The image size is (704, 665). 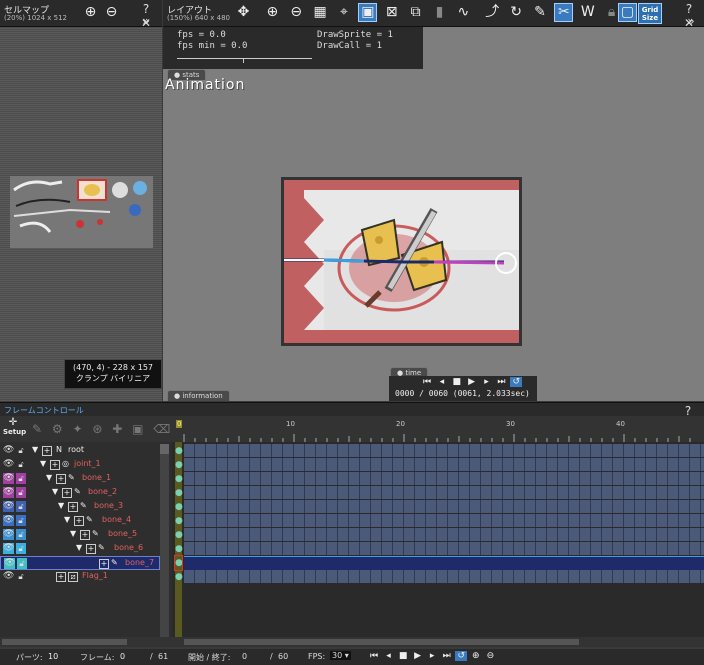 I want to click on cellmap-panel: (470, 4) - 228 x 157 クランプ バイリニア, so click(x=81, y=214).